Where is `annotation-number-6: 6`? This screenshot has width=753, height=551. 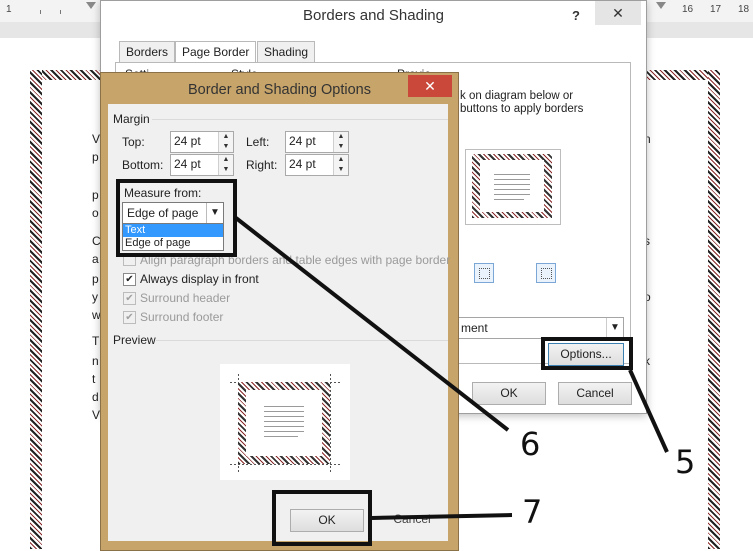 annotation-number-6: 6 is located at coordinates (530, 444).